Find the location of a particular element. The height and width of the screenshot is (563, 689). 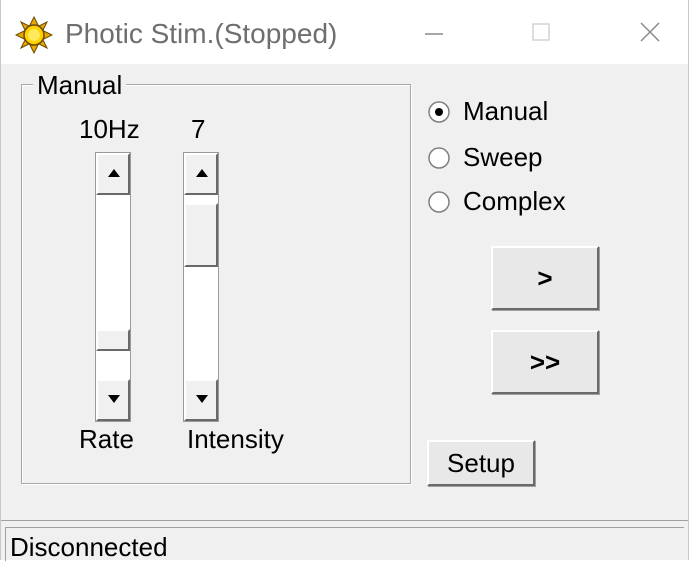

minimize-icon is located at coordinates (433, 33).